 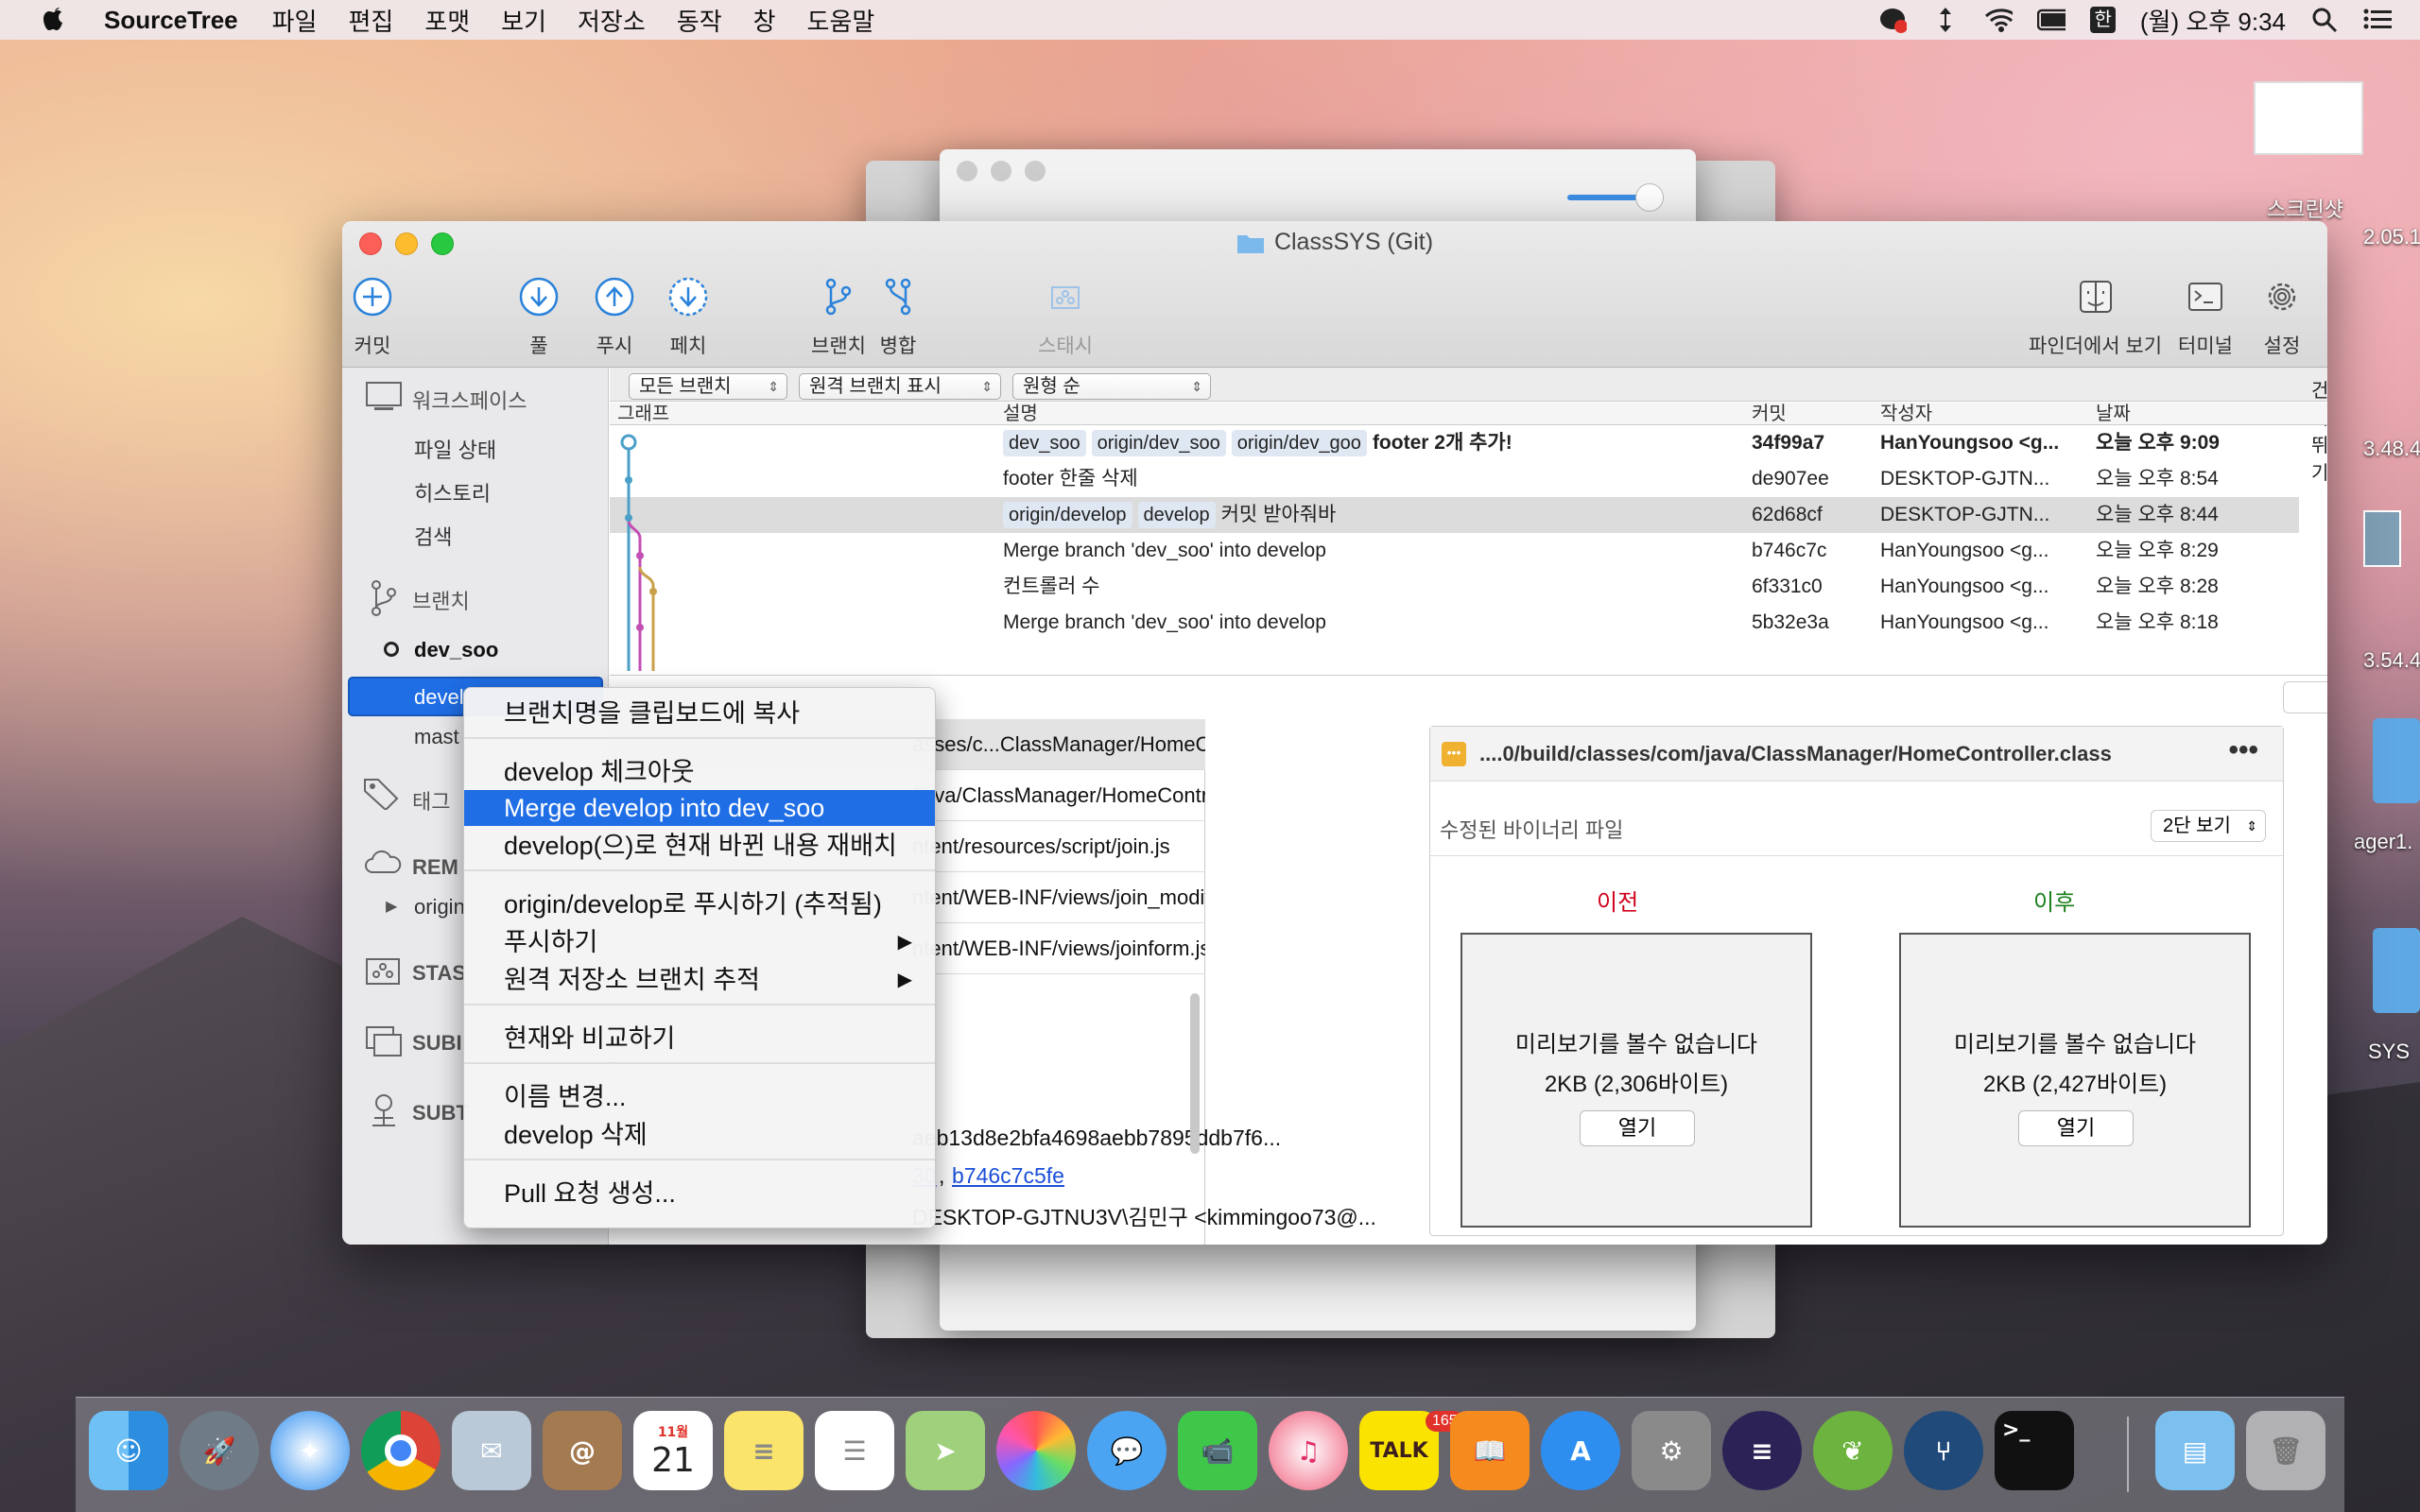 I want to click on commit-row: 컨트롤러 수 6f331c0 HanYoungsoo <g... 오늘 오후 8:28, so click(x=1454, y=587).